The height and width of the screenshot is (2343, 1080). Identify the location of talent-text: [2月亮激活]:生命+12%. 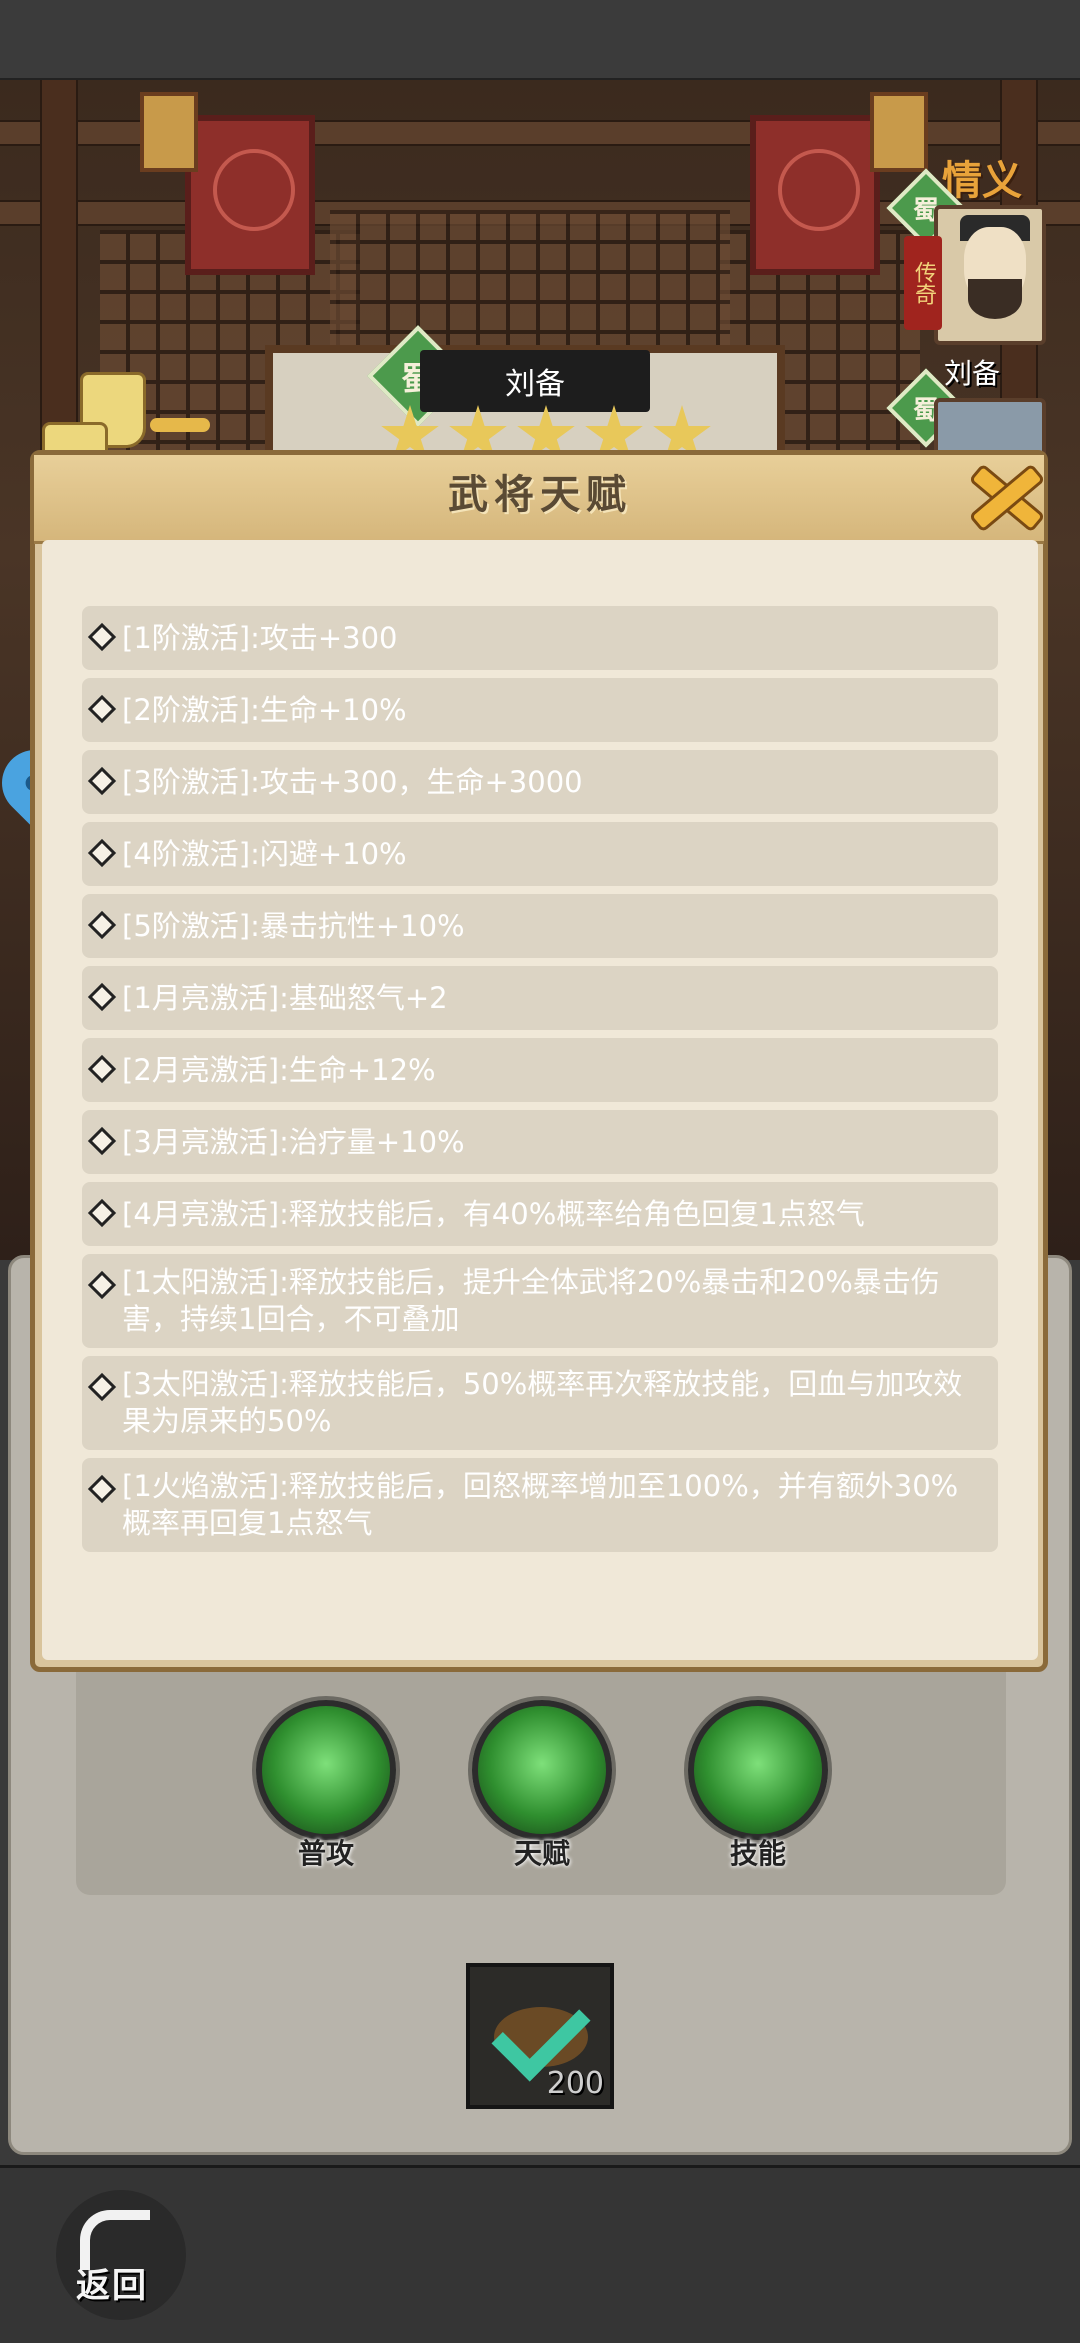
(279, 1069).